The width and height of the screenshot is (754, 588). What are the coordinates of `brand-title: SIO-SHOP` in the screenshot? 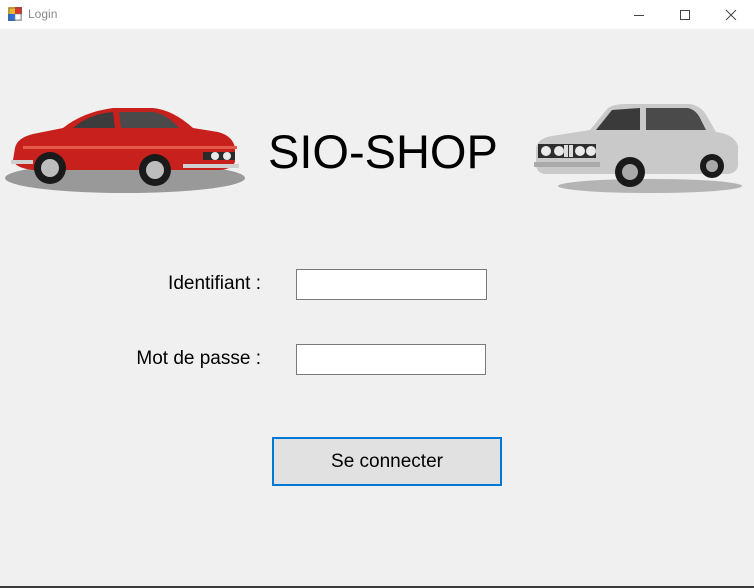 It's located at (383, 151).